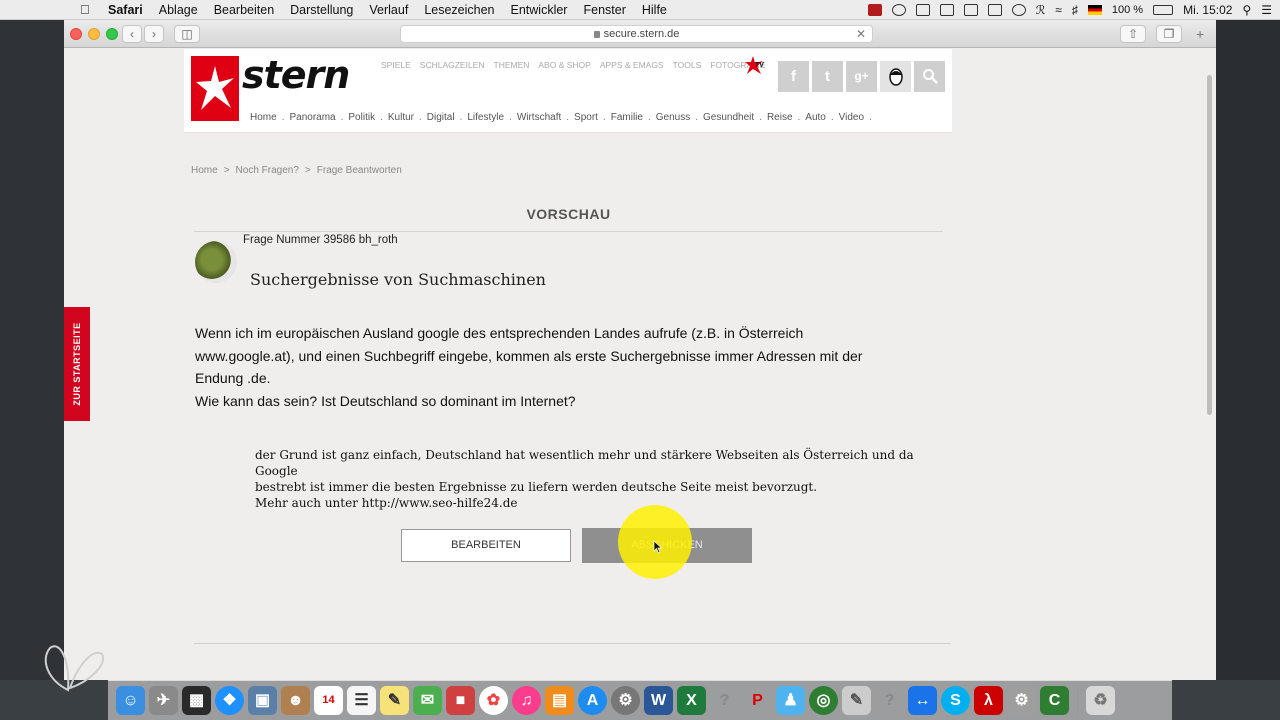 The image size is (1280, 720). I want to click on sync-icon, so click(970, 10).